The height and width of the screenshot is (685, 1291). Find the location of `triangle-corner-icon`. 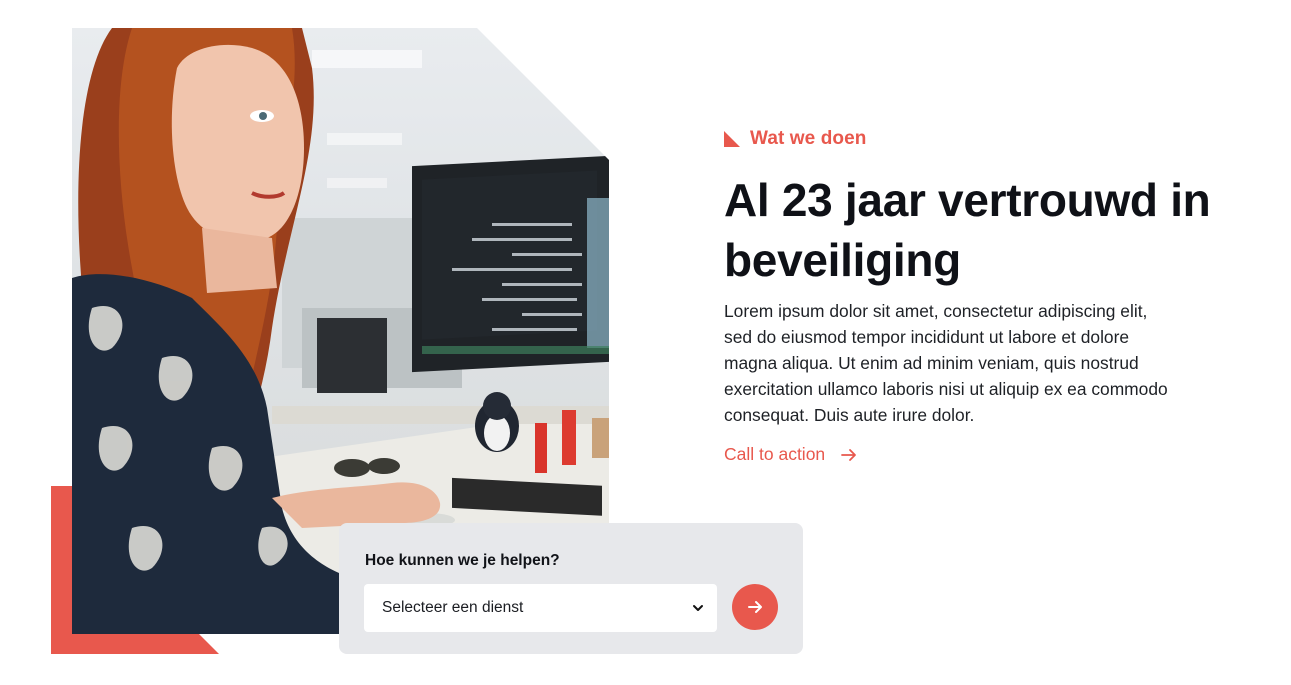

triangle-corner-icon is located at coordinates (732, 139).